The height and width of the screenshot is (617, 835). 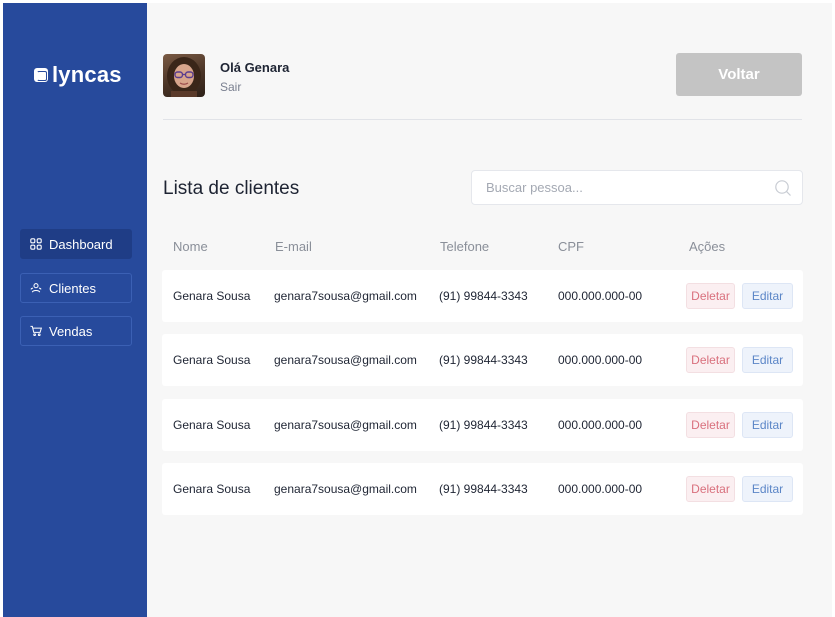 I want to click on column-header-telefone: Telefone, so click(x=465, y=246).